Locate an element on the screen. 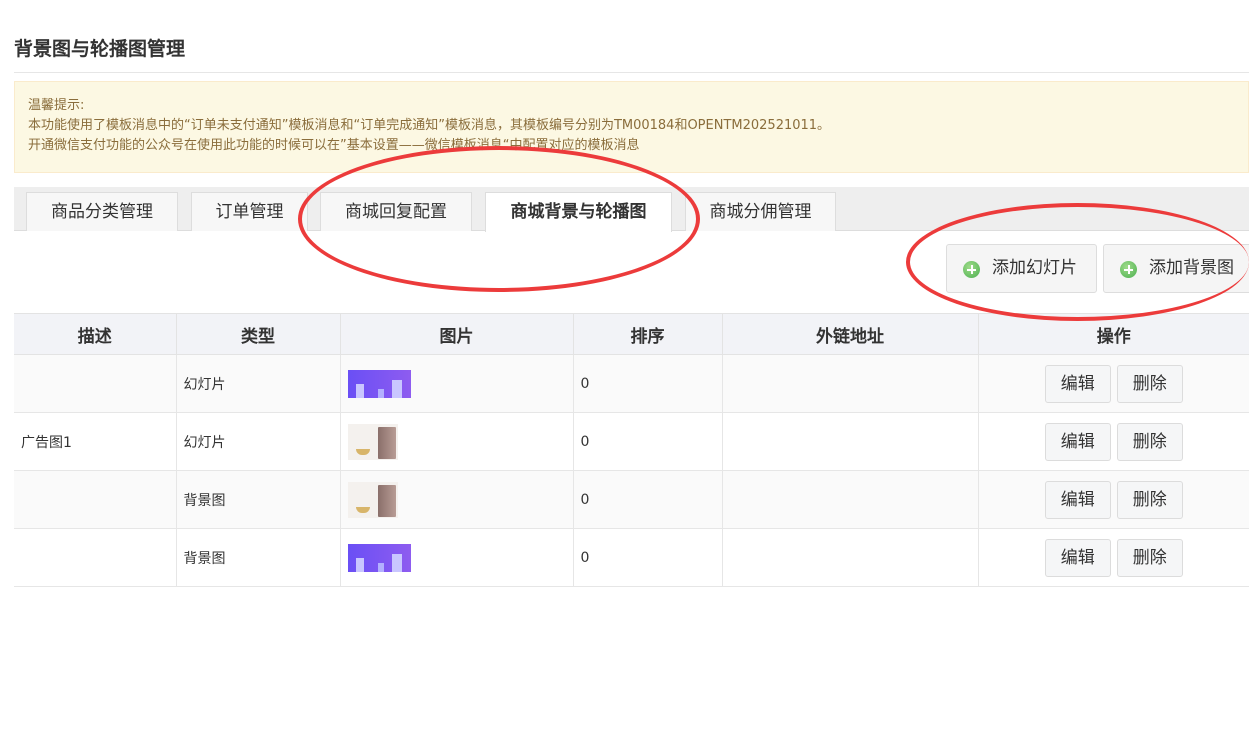  add-background-button: 添加背景图 is located at coordinates (1176, 268).